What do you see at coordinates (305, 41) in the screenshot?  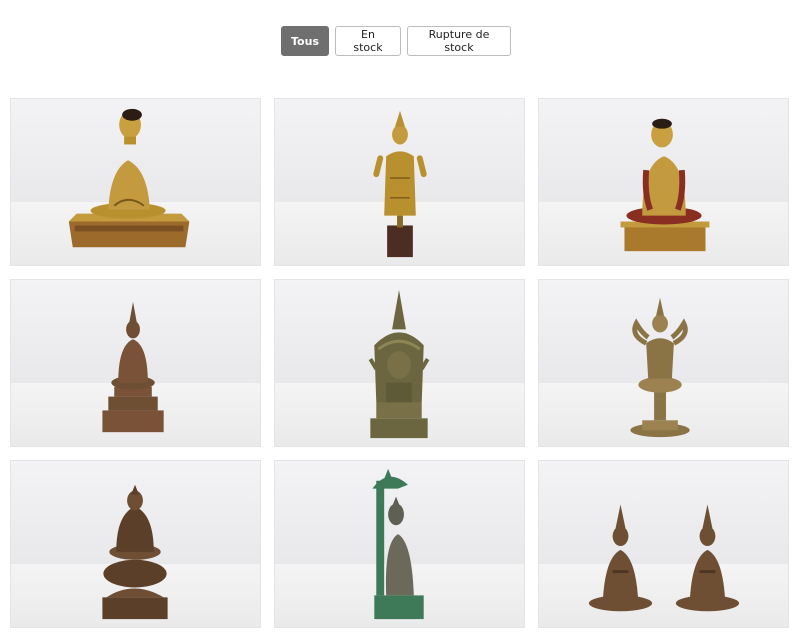 I see `filter-all-button: Tous` at bounding box center [305, 41].